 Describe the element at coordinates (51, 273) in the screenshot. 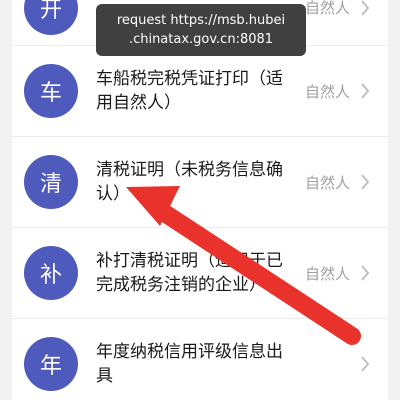

I see `service-badge: 补` at that location.